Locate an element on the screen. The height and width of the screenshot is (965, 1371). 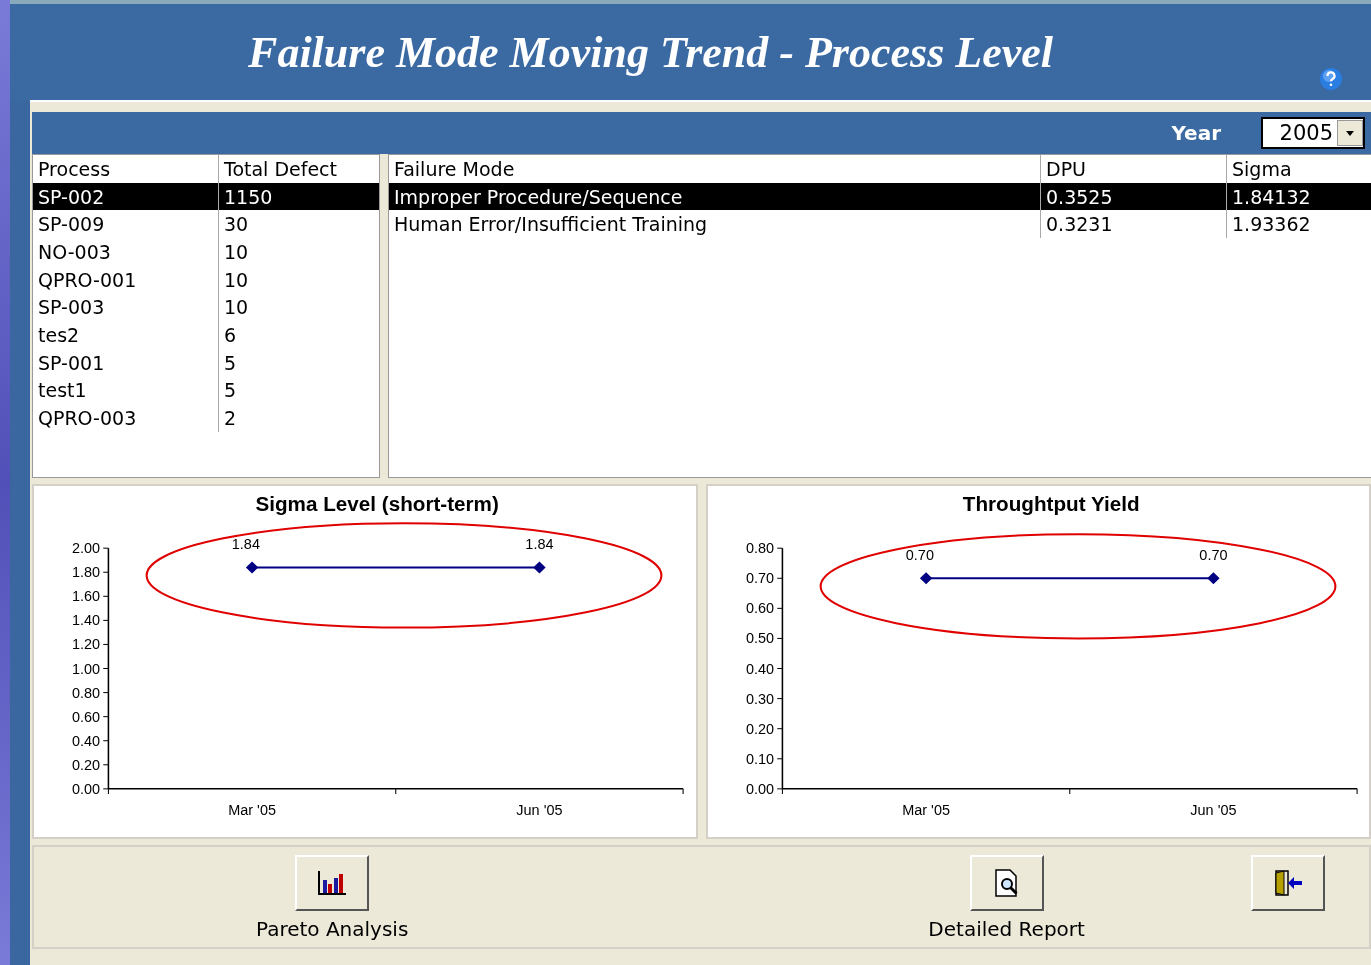
button-label: Detailed Report is located at coordinates (1006, 929).